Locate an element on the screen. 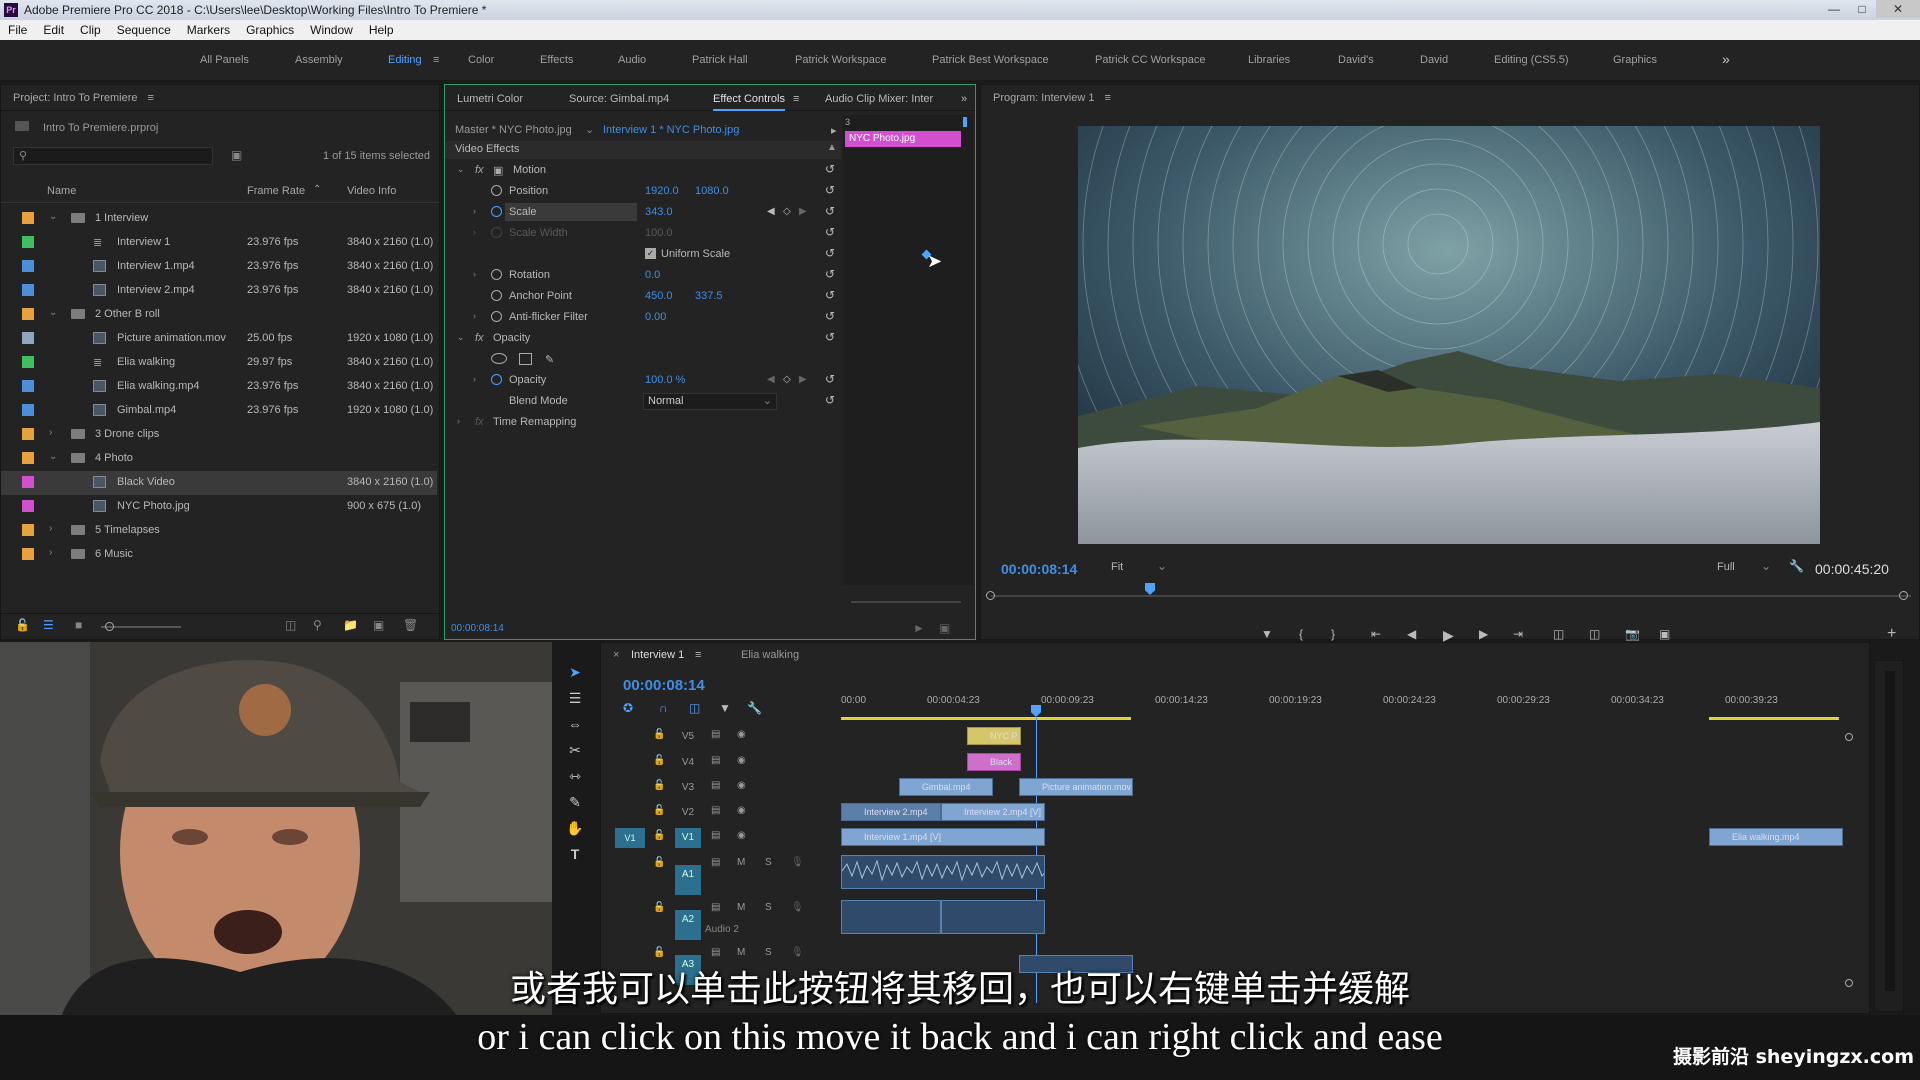  step-back-icon: ◀ is located at coordinates (1411, 634).